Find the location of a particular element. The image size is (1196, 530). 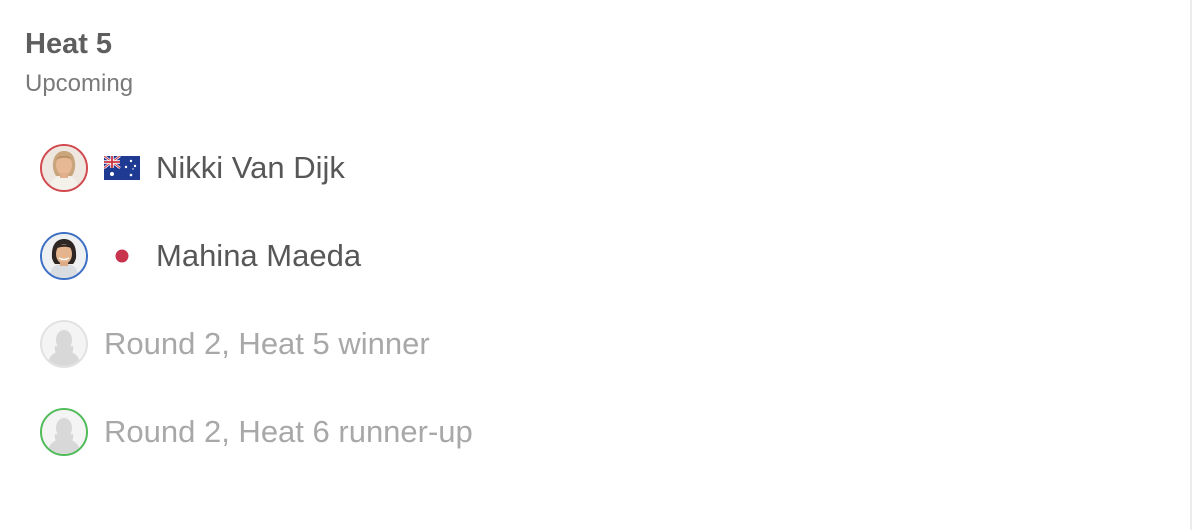

athlete-name: Nikki Van Dijk is located at coordinates (250, 168).